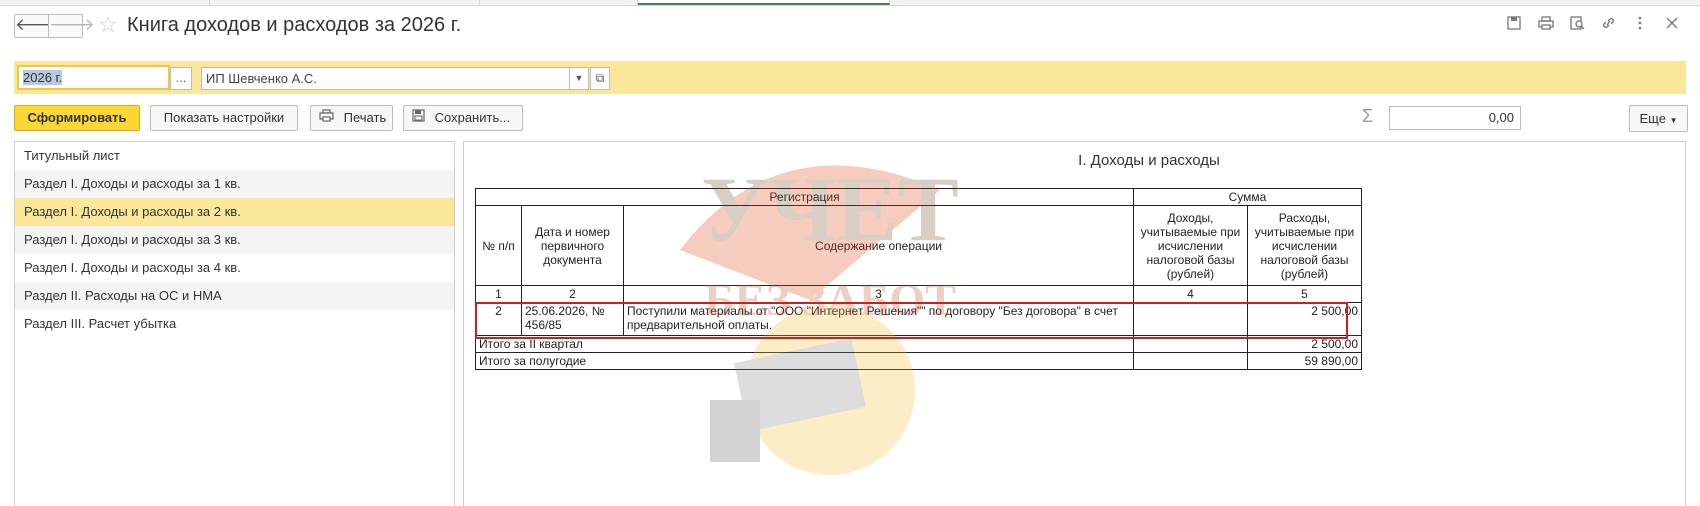  I want to click on print-icon, so click(1546, 25).